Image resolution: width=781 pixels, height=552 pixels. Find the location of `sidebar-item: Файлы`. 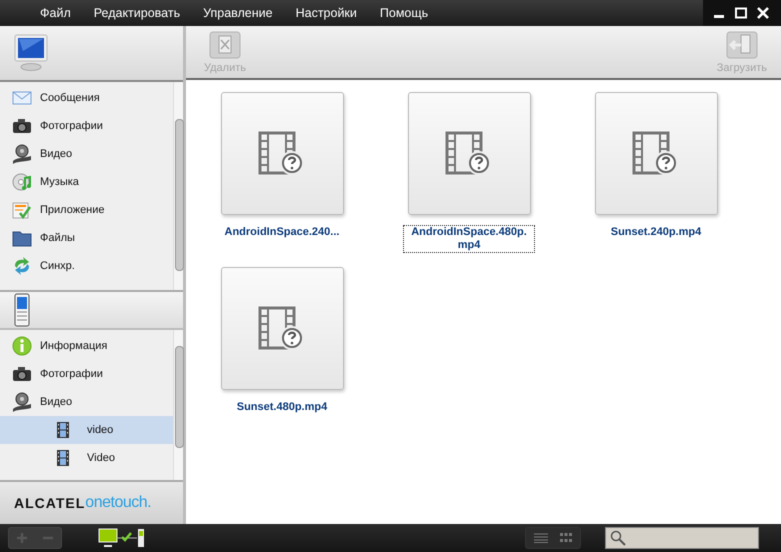

sidebar-item: Файлы is located at coordinates (86, 238).